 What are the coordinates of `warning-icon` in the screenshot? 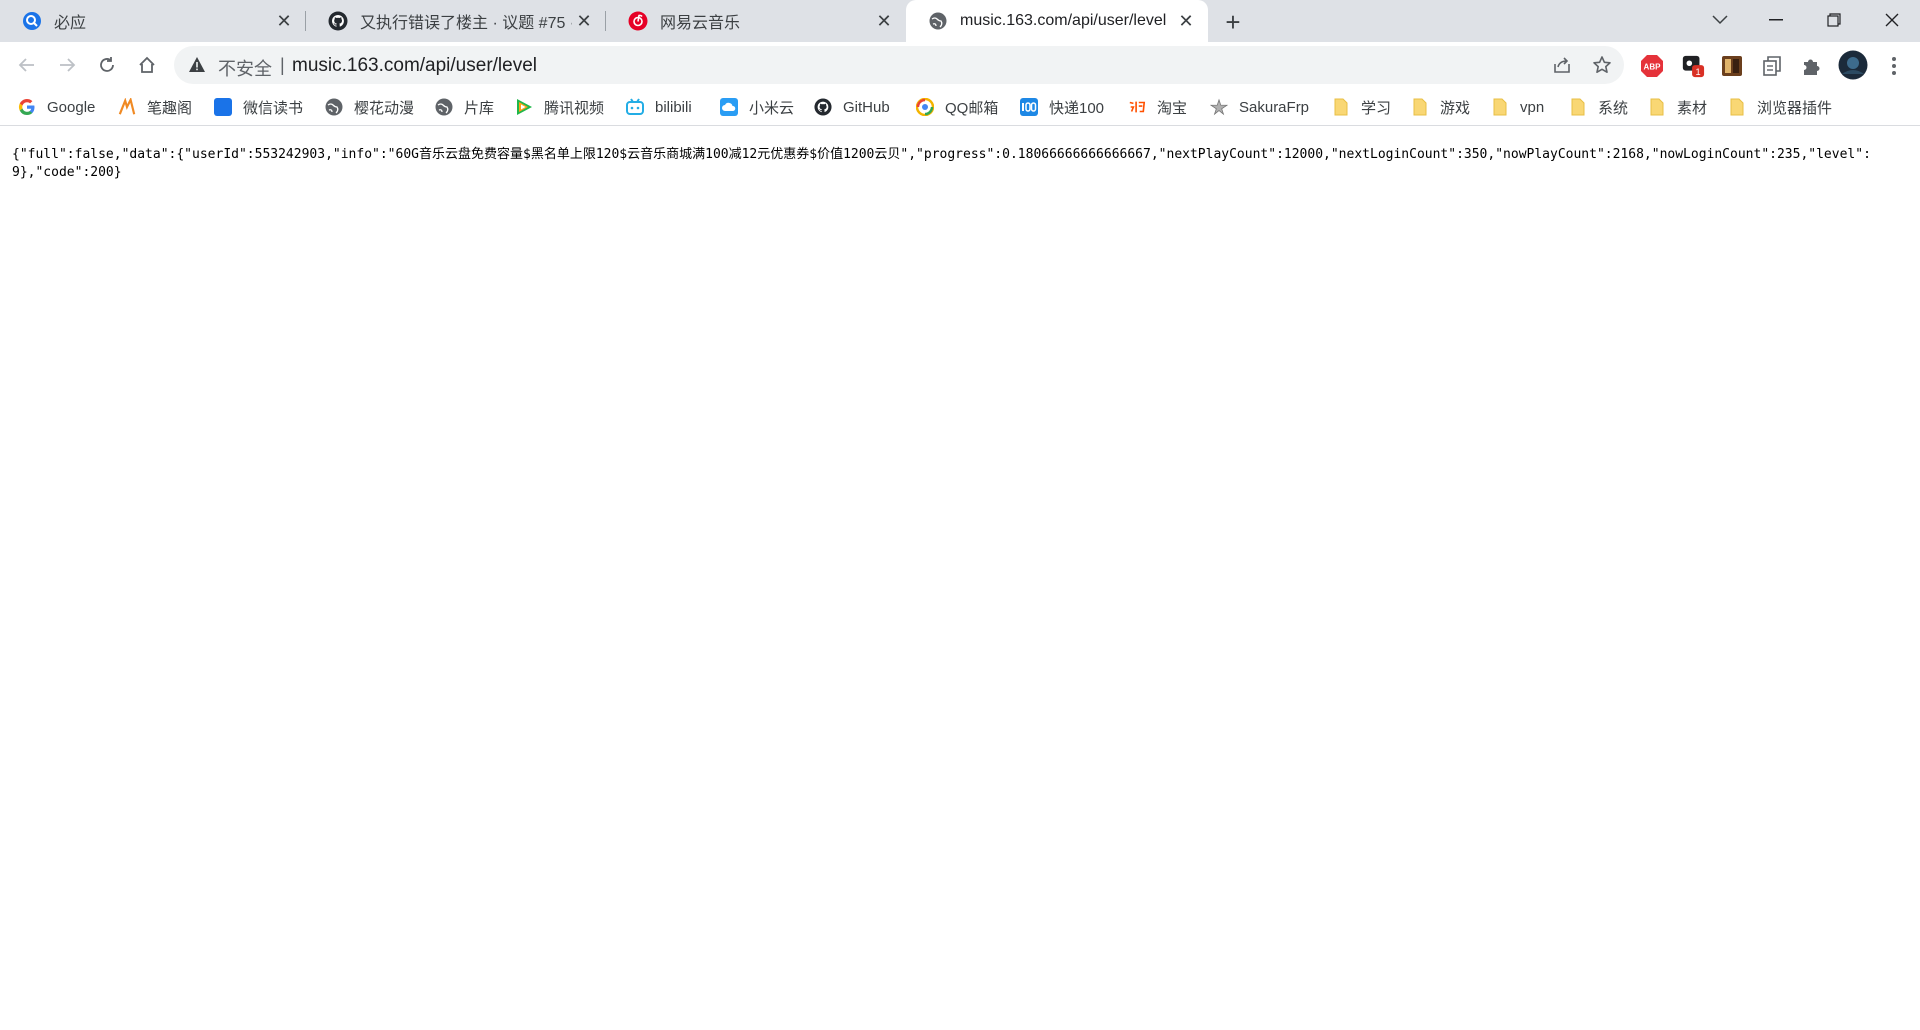 It's located at (197, 65).